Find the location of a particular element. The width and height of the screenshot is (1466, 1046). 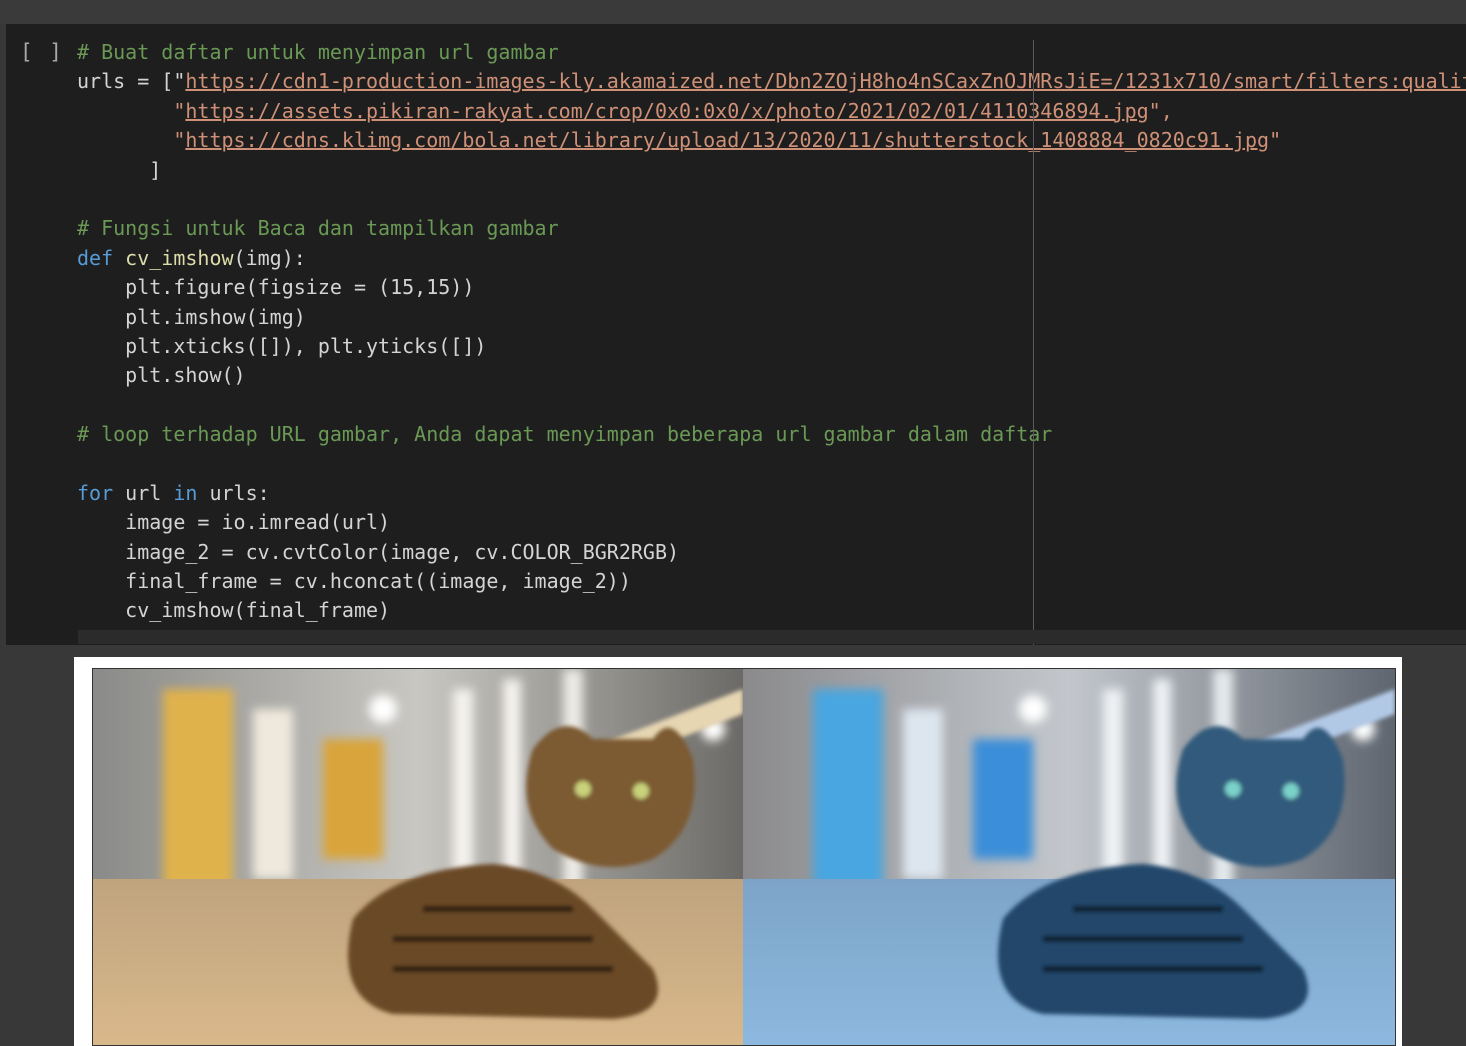

code-line: plt.figure(figsize = (15,15)) is located at coordinates (771, 287).